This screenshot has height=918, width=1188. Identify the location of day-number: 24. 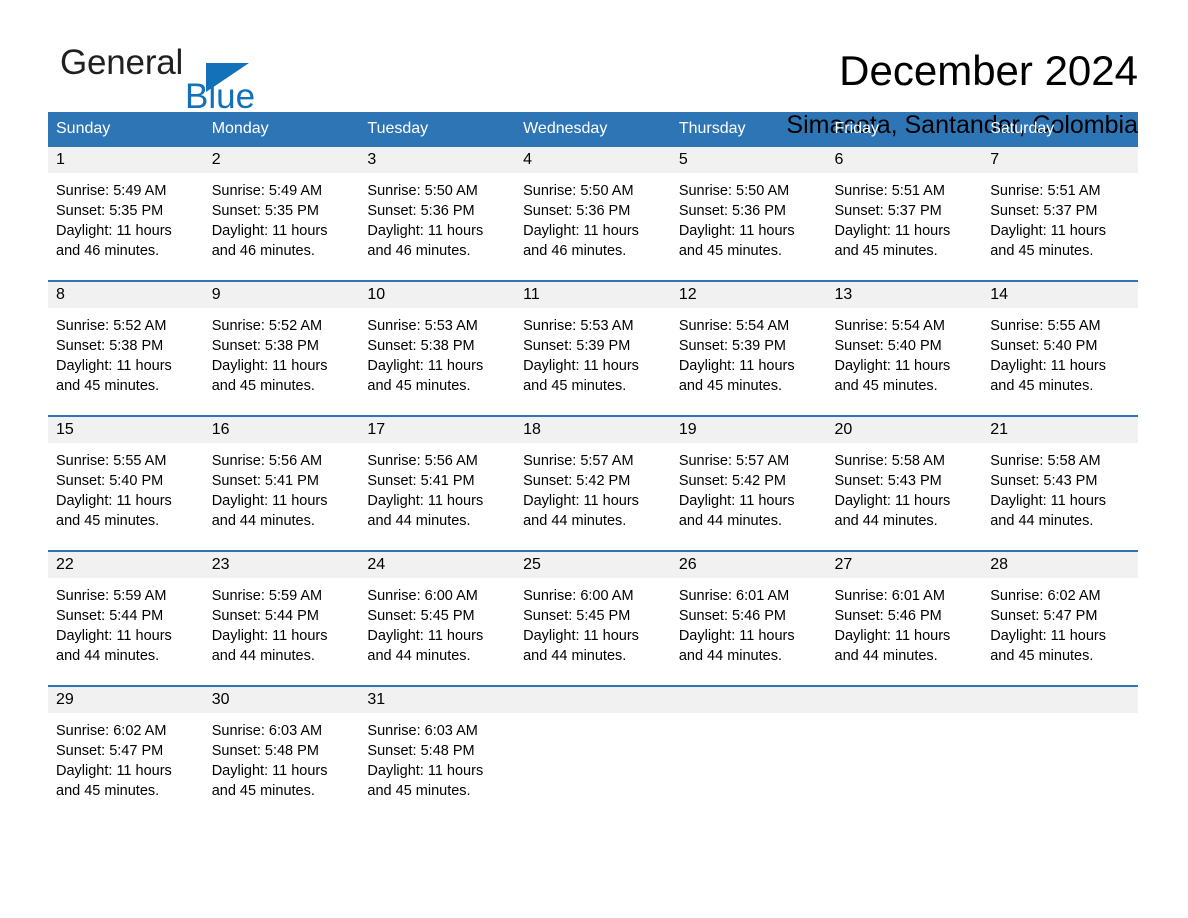
(437, 565).